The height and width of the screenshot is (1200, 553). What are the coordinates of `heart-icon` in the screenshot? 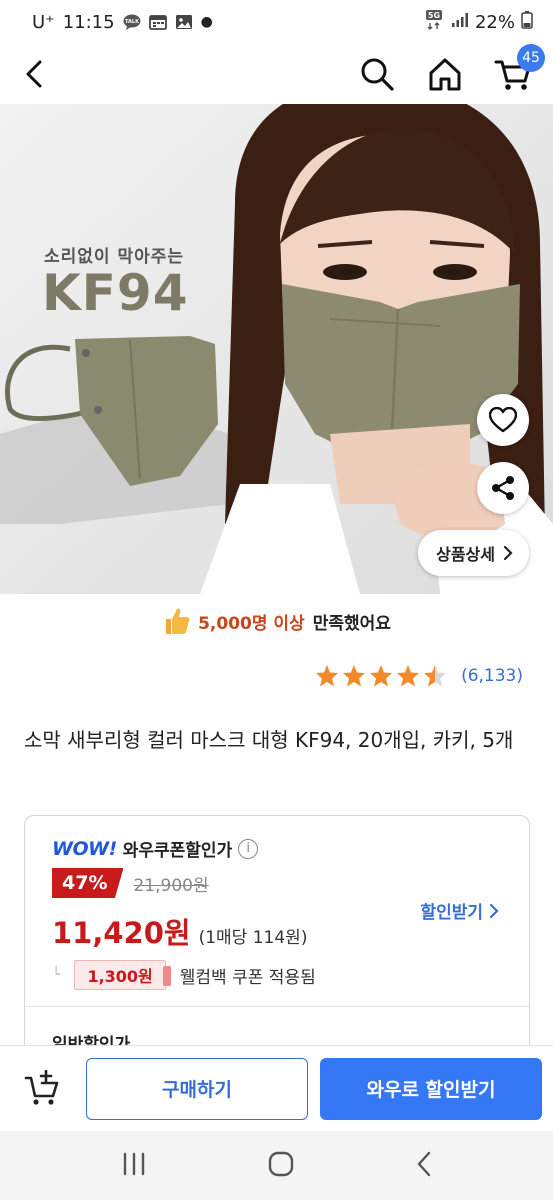 It's located at (503, 420).